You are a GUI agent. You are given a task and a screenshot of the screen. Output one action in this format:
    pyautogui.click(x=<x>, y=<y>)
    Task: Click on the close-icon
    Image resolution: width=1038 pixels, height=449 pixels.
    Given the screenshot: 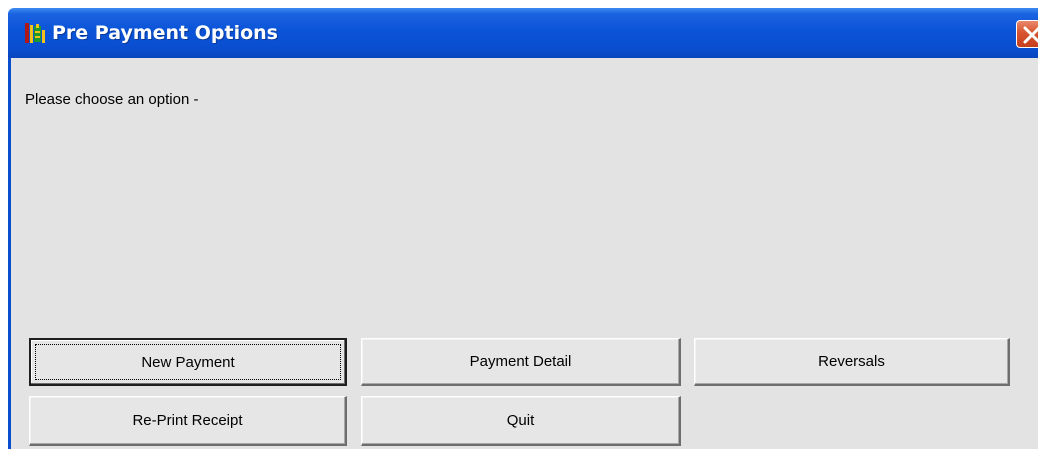 What is the action you would take?
    pyautogui.click(x=1030, y=35)
    